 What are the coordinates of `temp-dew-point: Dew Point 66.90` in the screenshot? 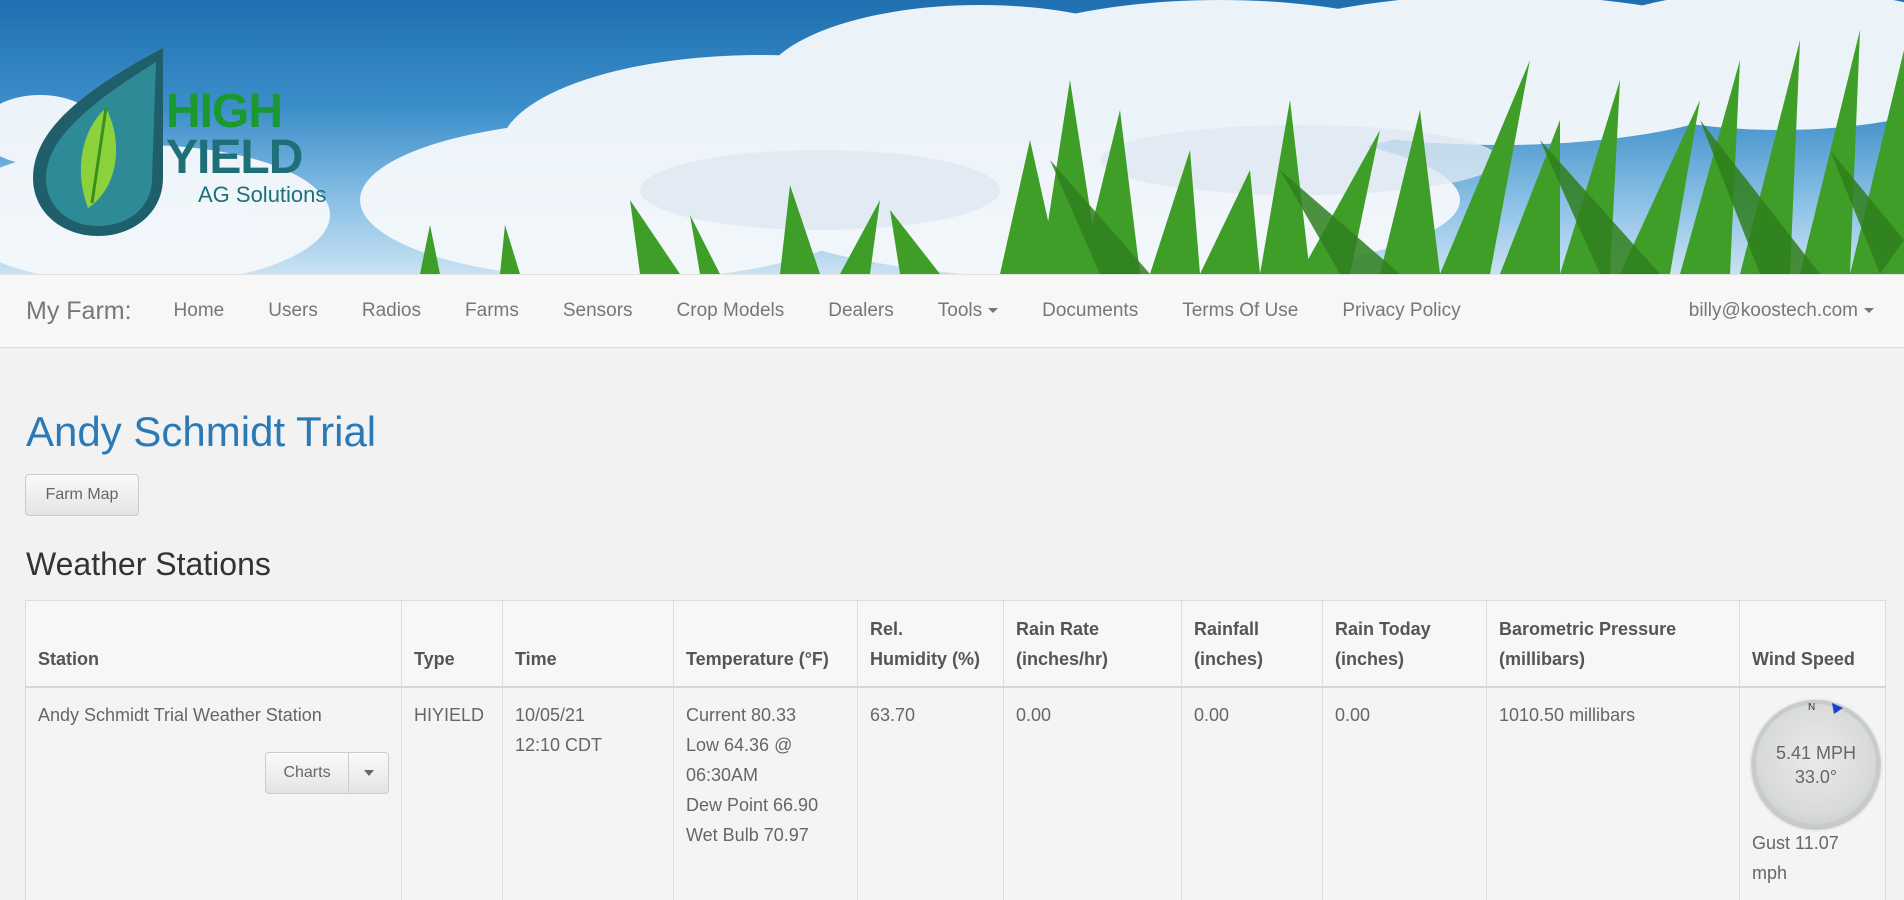 It's located at (752, 804).